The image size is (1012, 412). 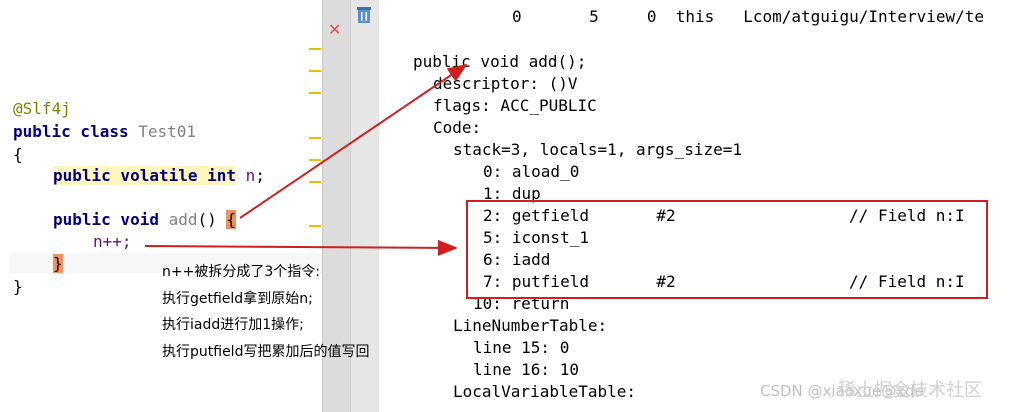 I want to click on annotation-arrows, so click(x=306, y=159).